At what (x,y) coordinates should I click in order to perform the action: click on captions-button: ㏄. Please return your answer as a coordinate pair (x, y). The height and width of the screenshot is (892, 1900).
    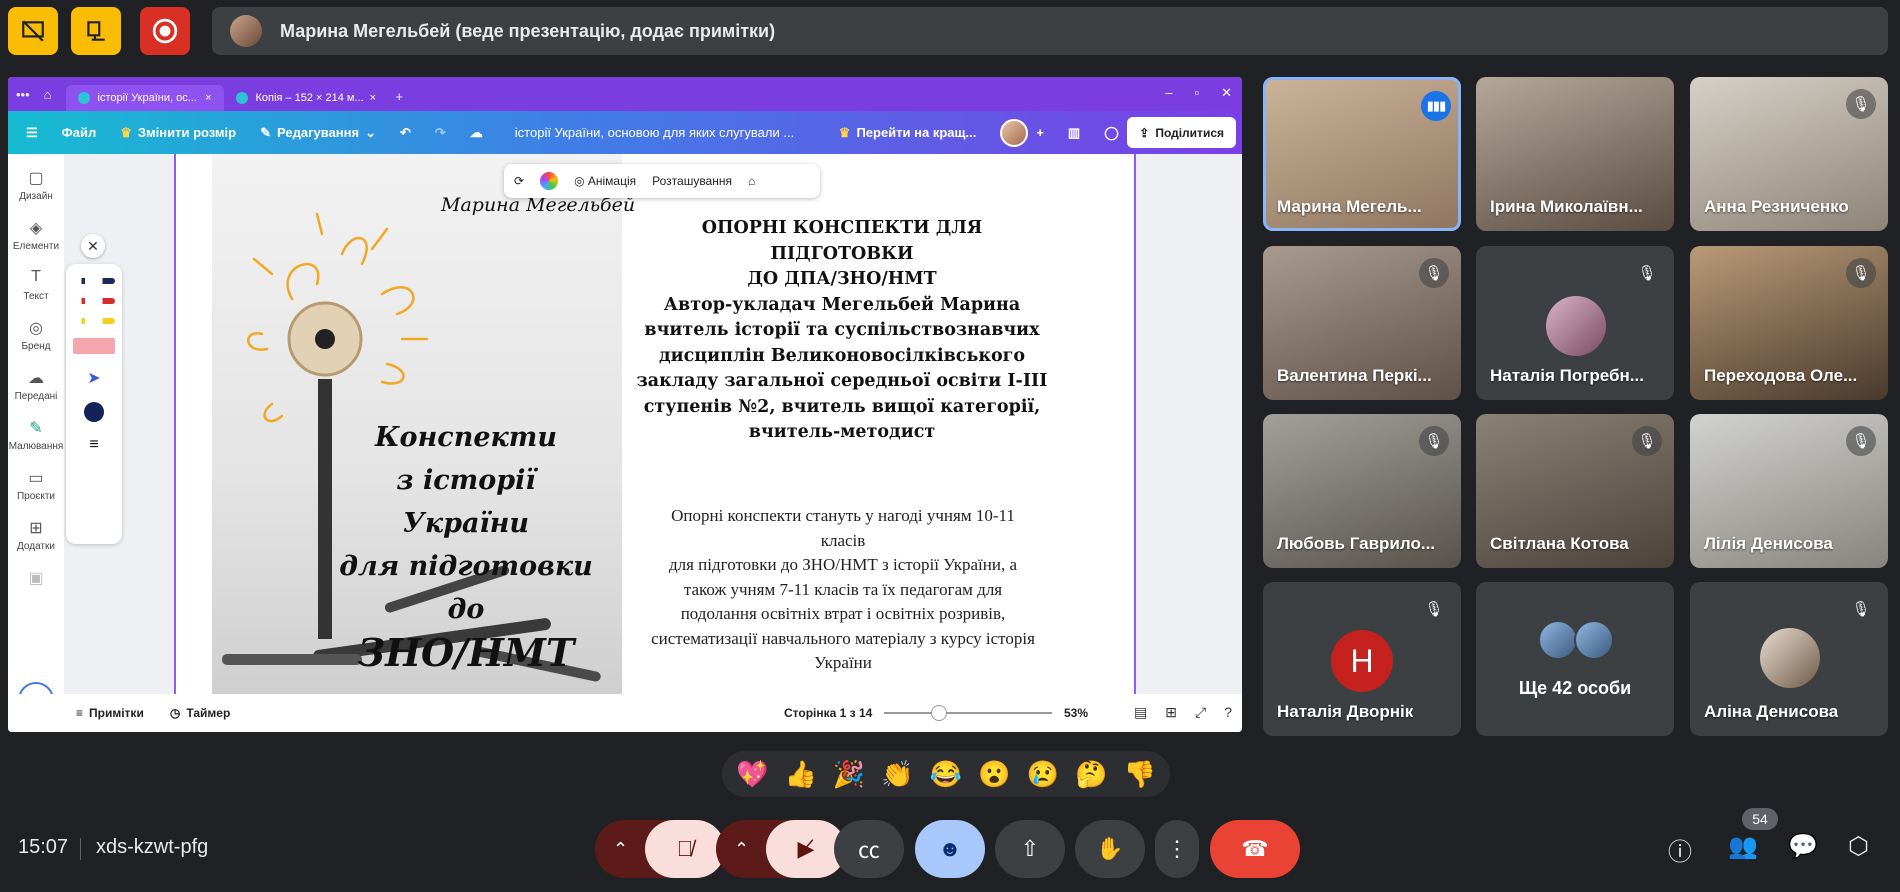
    Looking at the image, I should click on (869, 849).